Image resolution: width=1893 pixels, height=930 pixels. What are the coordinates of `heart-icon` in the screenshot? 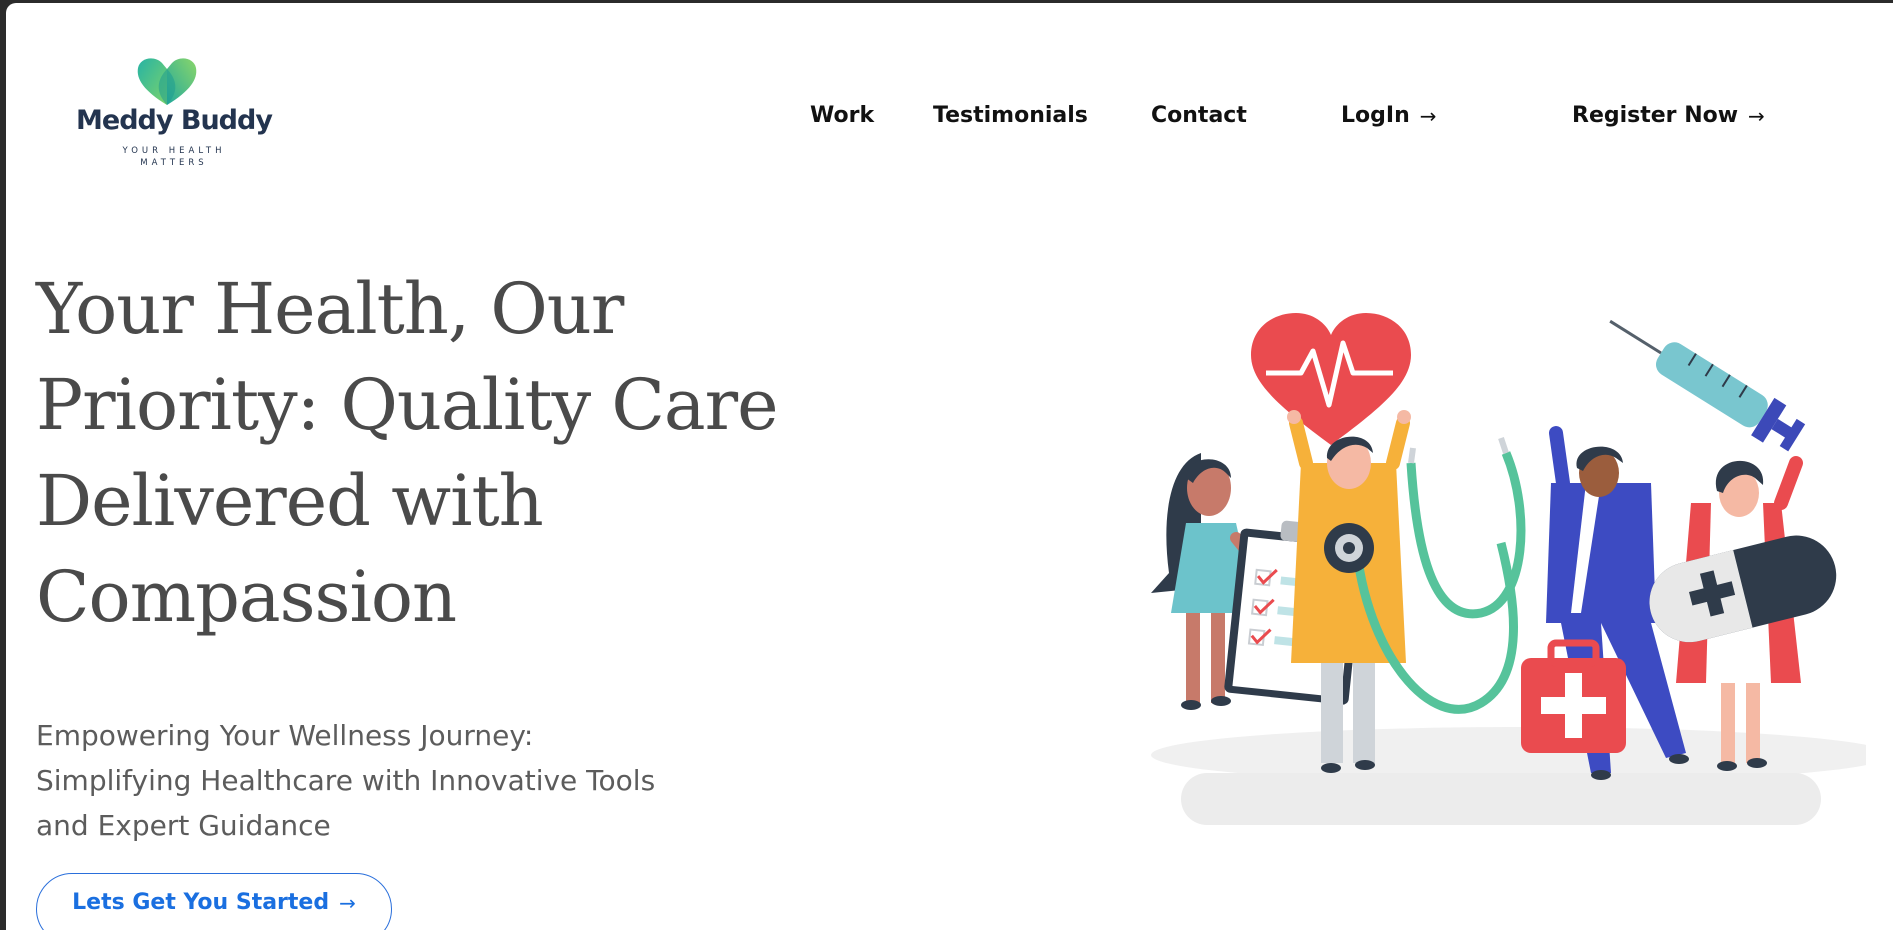 It's located at (1331, 379).